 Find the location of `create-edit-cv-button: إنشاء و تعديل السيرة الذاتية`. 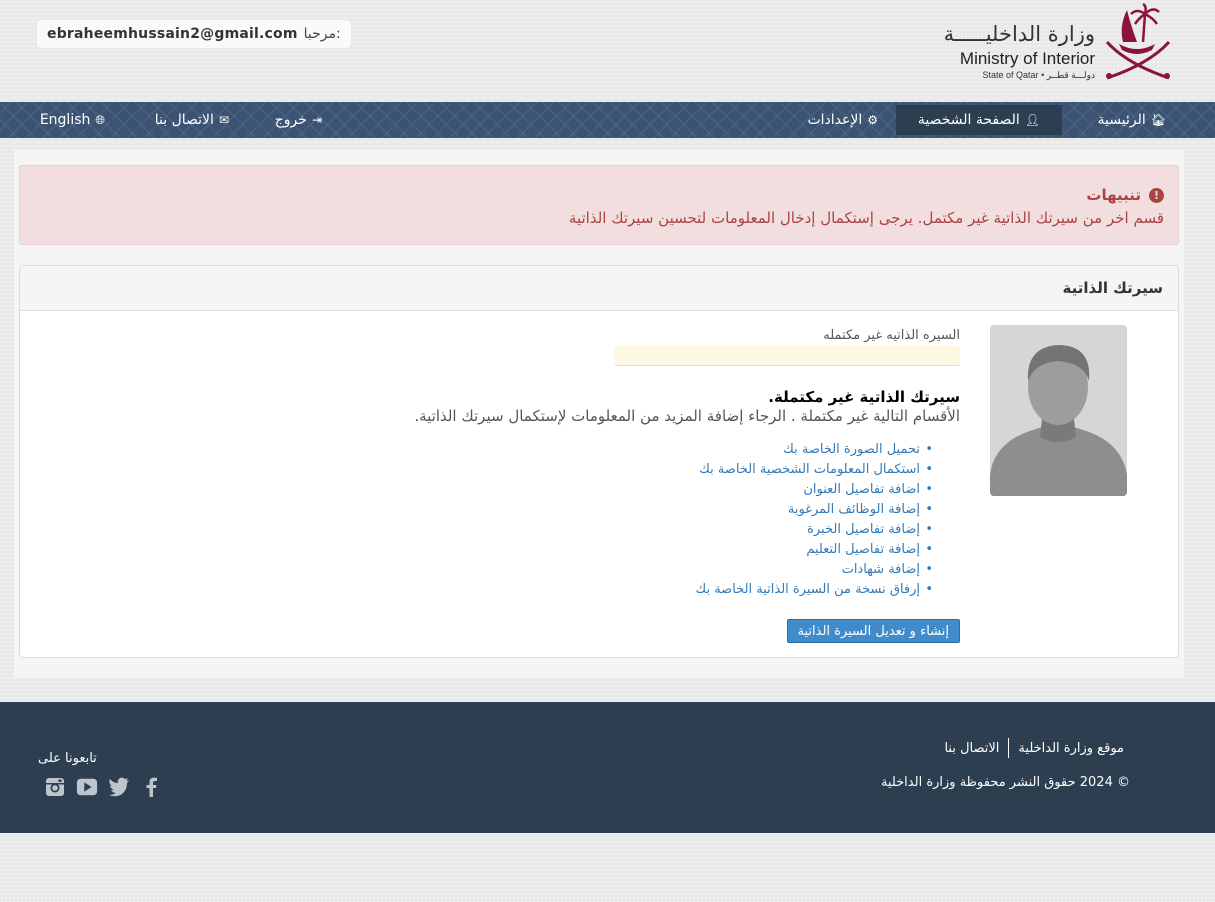

create-edit-cv-button: إنشاء و تعديل السيرة الذاتية is located at coordinates (873, 631).